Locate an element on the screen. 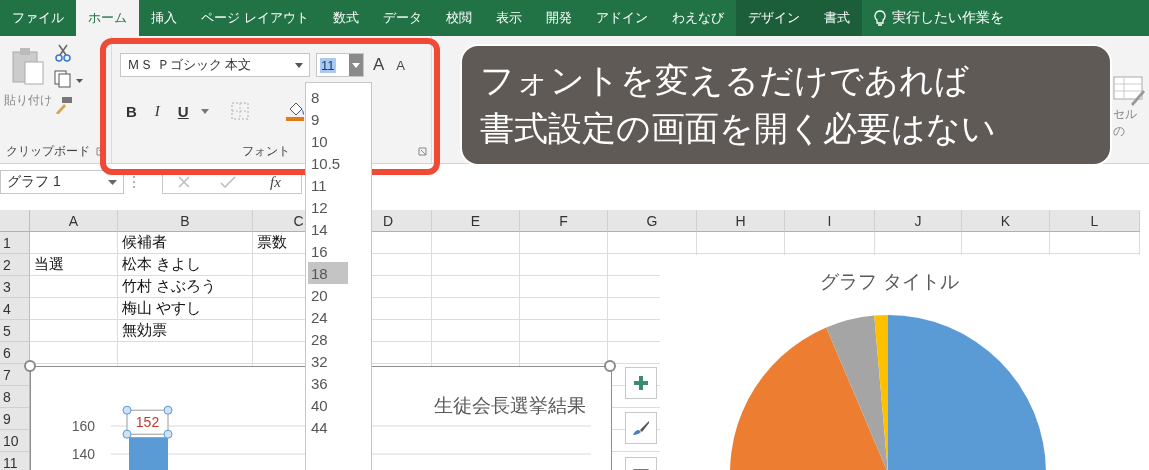 The image size is (1149, 470). column-header: E is located at coordinates (476, 221).